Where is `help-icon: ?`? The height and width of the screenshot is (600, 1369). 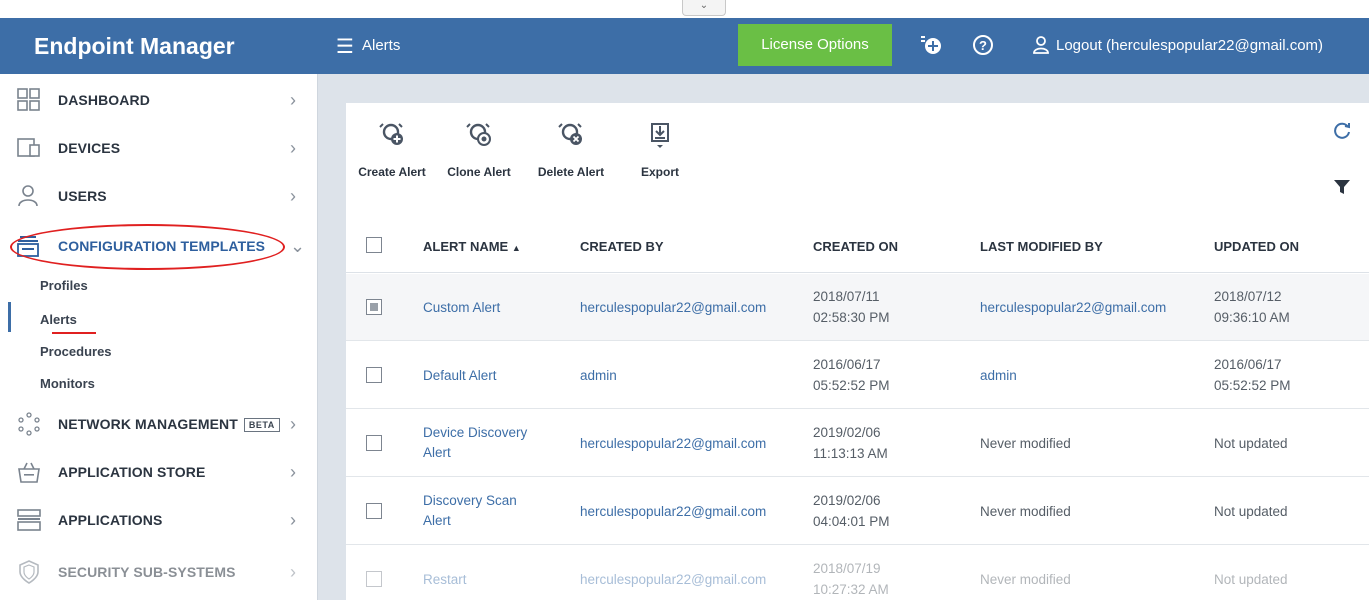 help-icon: ? is located at coordinates (983, 45).